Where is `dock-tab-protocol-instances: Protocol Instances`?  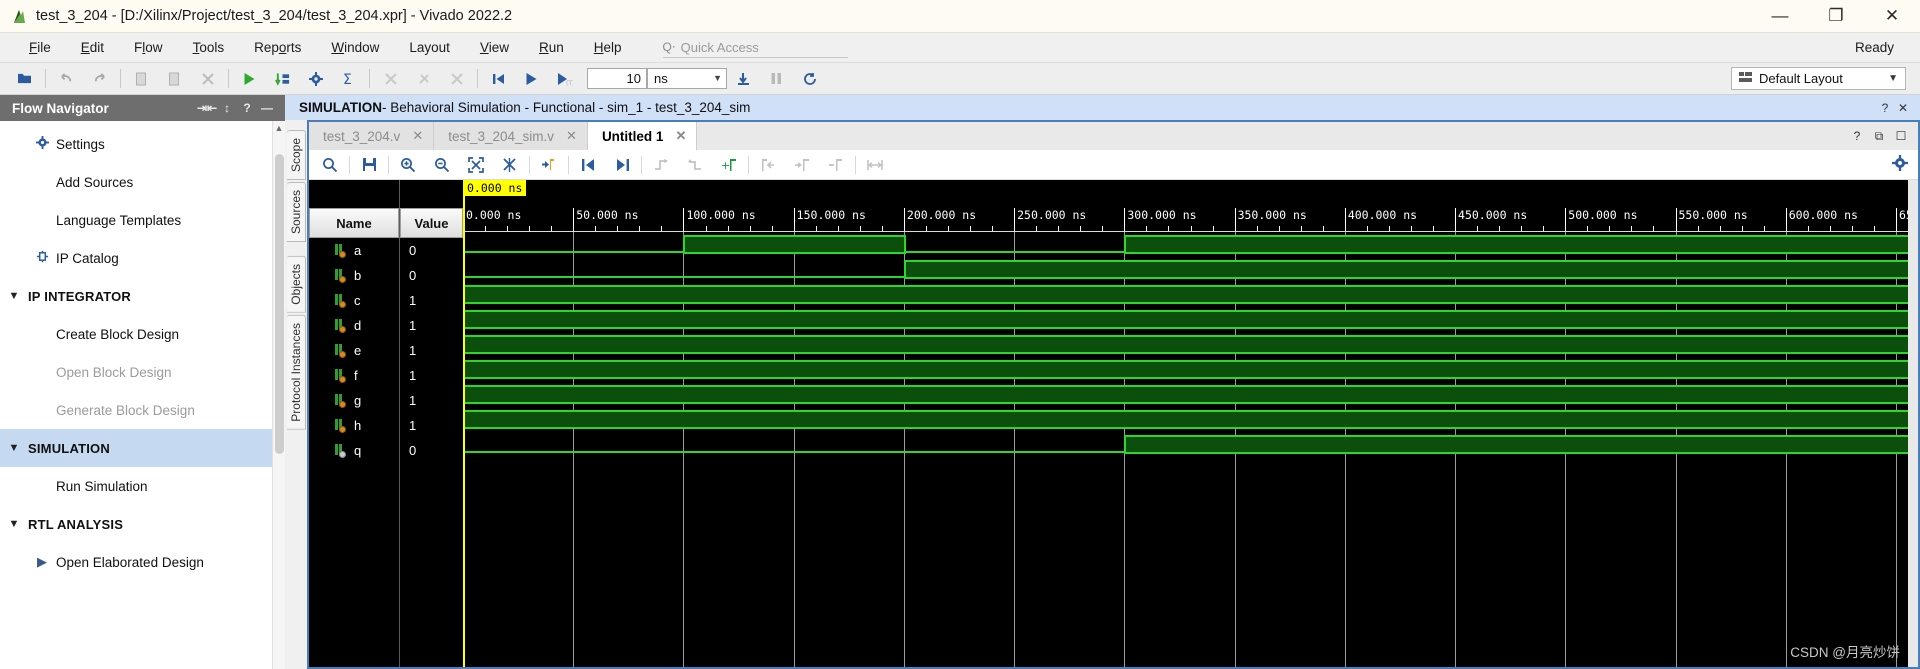
dock-tab-protocol-instances: Protocol Instances is located at coordinates (296, 372).